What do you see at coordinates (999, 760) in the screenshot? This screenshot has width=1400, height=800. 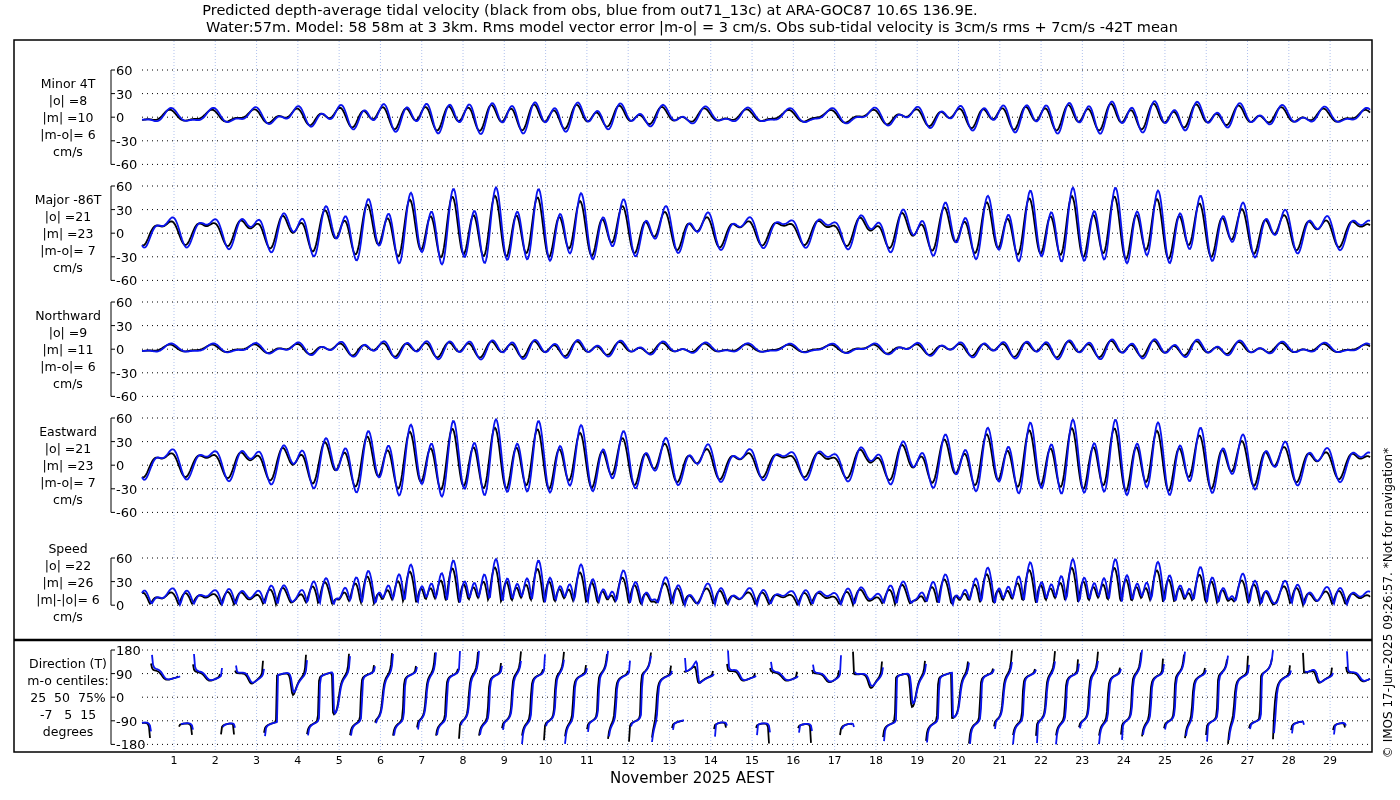 I see `axis-tick-label: 21` at bounding box center [999, 760].